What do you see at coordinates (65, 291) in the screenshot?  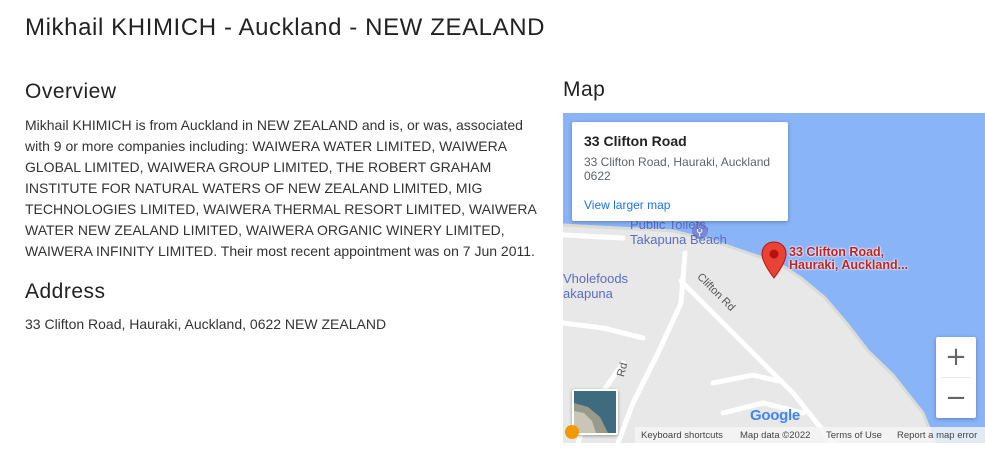 I see `address-heading: Address` at bounding box center [65, 291].